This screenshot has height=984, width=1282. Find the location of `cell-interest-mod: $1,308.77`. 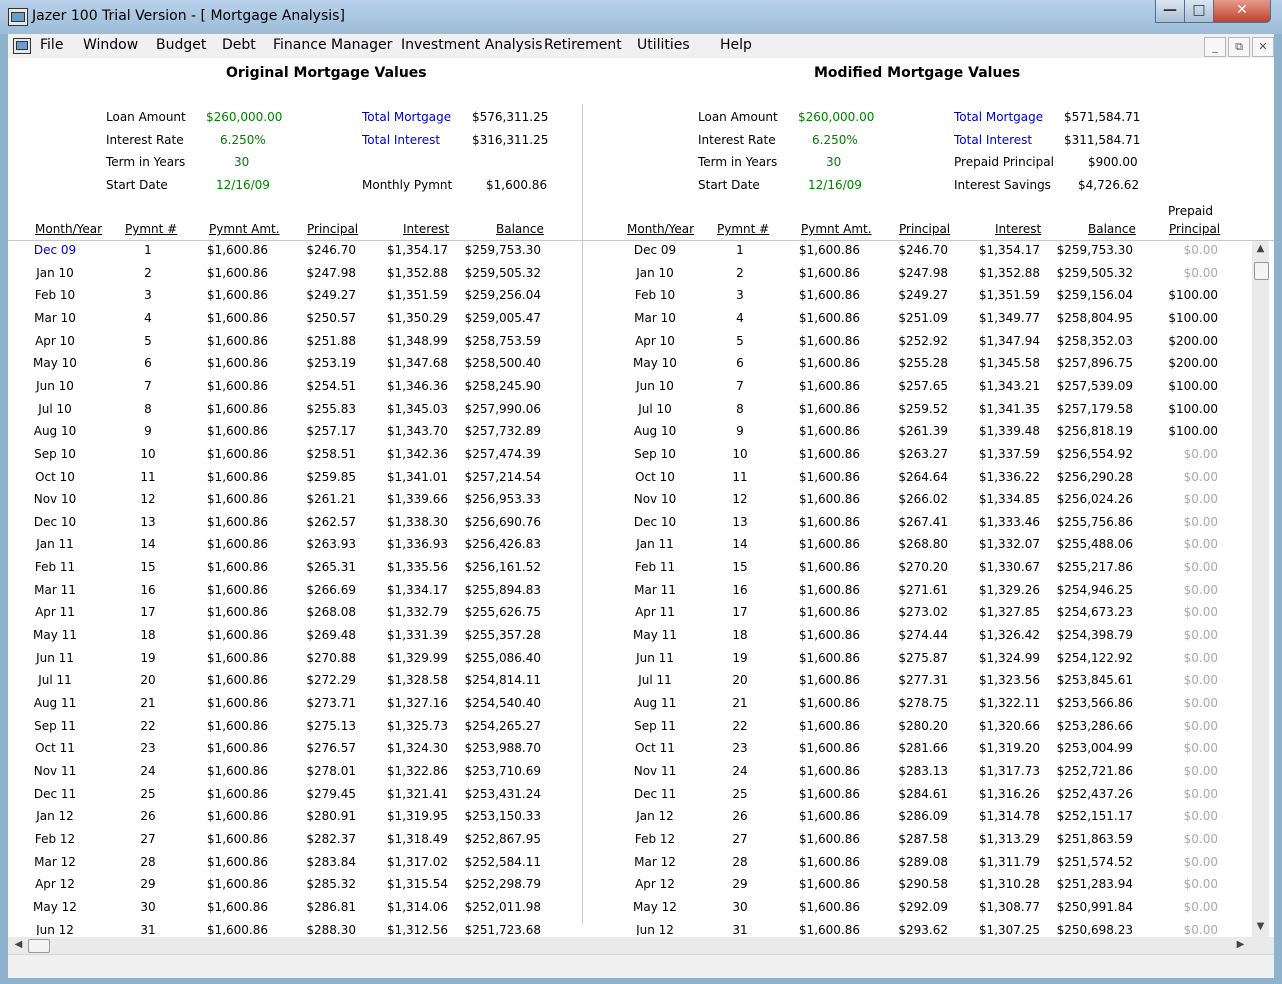

cell-interest-mod: $1,308.77 is located at coordinates (1009, 906).